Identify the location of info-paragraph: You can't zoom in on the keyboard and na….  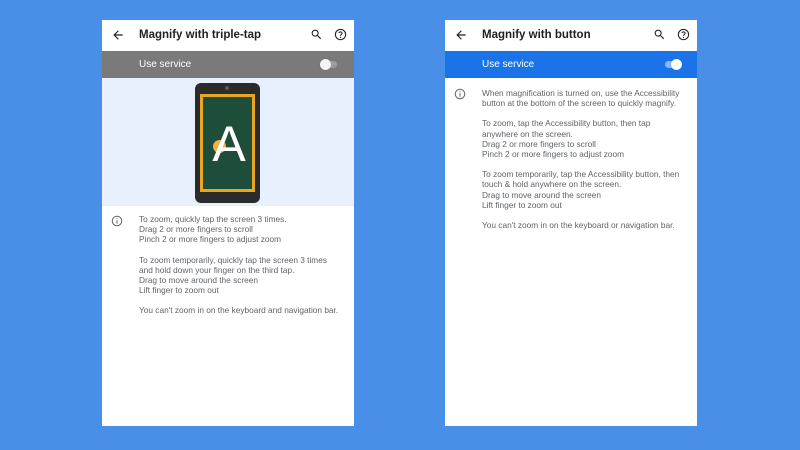
(242, 310).